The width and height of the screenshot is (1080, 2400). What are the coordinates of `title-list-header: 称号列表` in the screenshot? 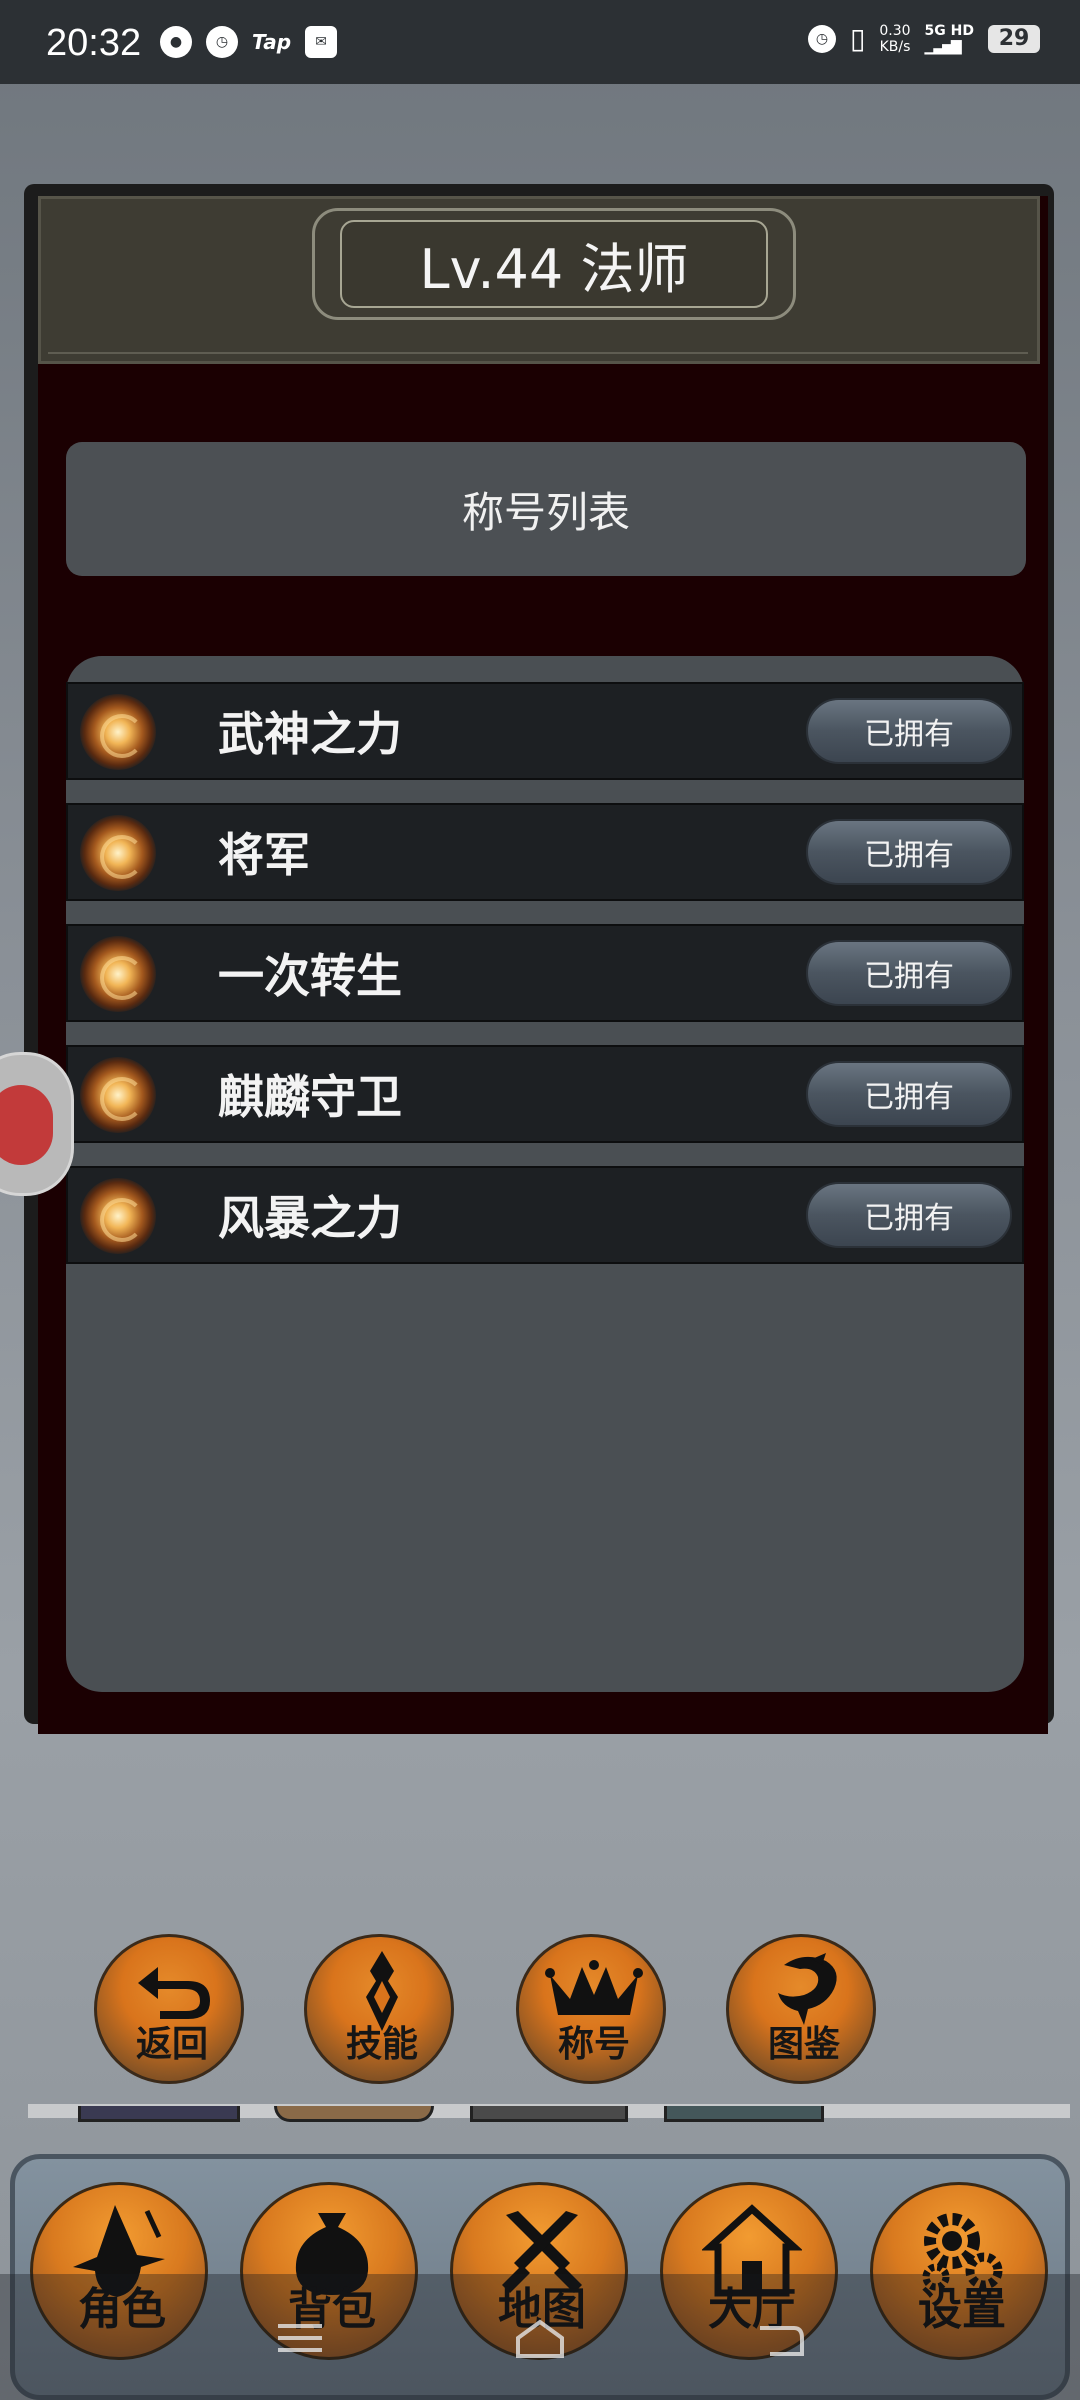 It's located at (546, 509).